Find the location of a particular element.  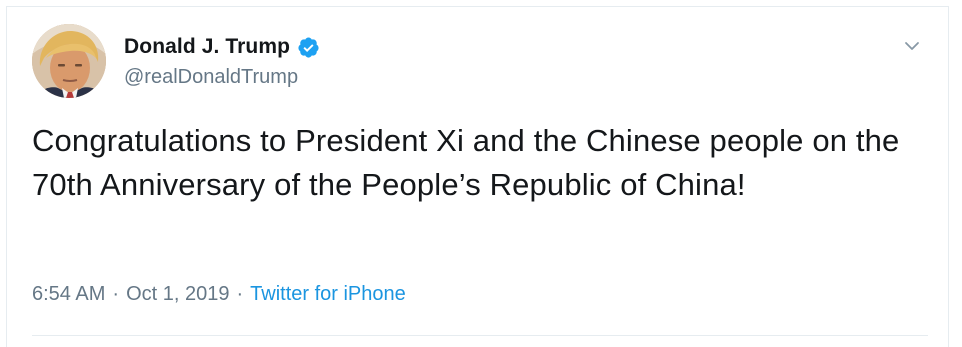

tweet-header: Donald J. Trump @realDonaldTrump is located at coordinates (222, 61).